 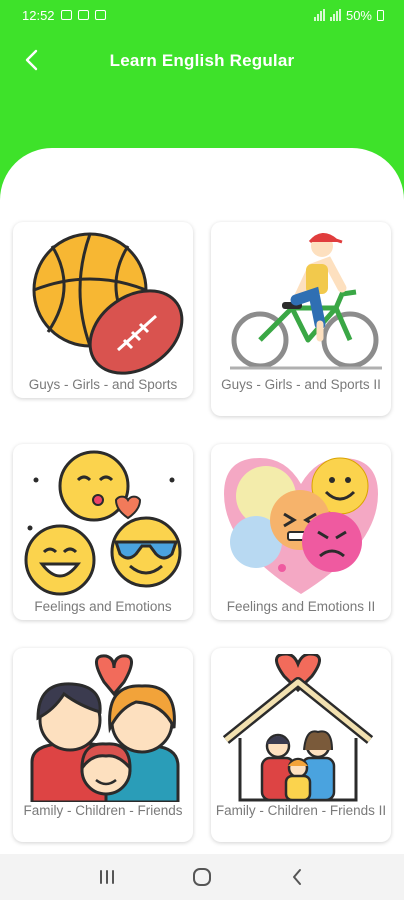 I want to click on category-card: Feelings and Emotions II, so click(x=301, y=532).